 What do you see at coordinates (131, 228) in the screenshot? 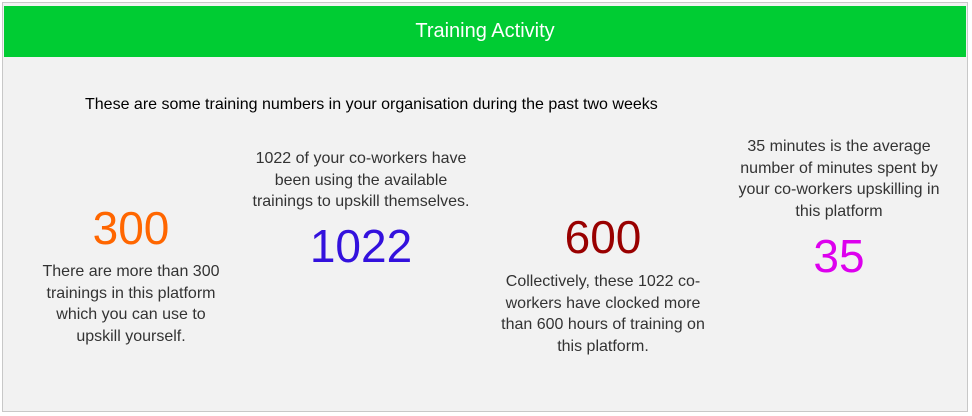
I see `stat-value: 300` at bounding box center [131, 228].